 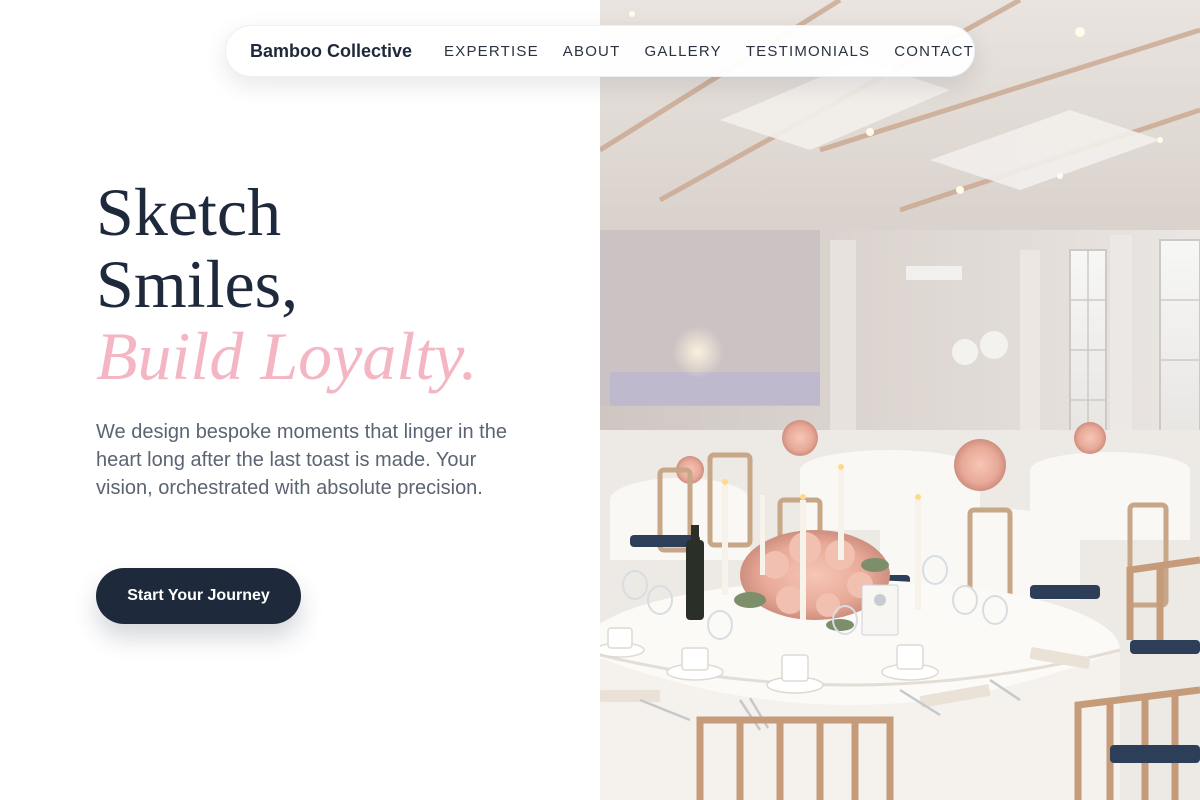 What do you see at coordinates (331, 51) in the screenshot?
I see `brand-logo: Bamboo Collective` at bounding box center [331, 51].